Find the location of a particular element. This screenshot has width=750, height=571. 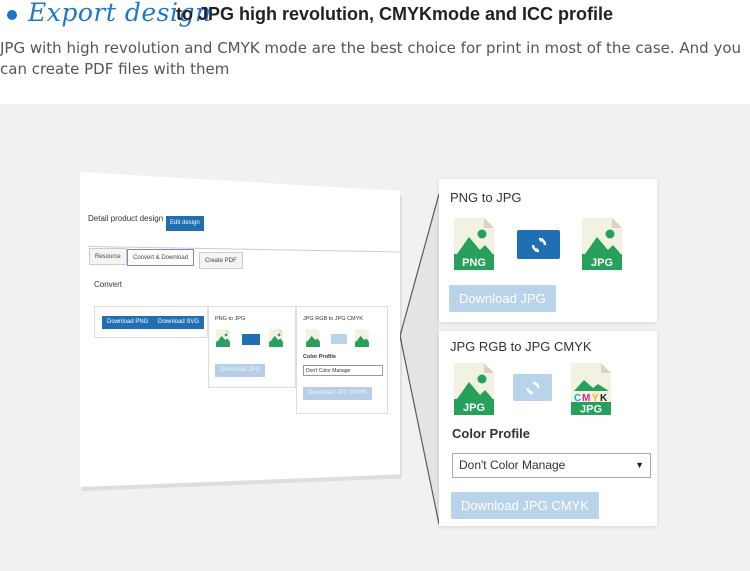

rgb-jpg-file-label: JPG is located at coordinates (474, 408).